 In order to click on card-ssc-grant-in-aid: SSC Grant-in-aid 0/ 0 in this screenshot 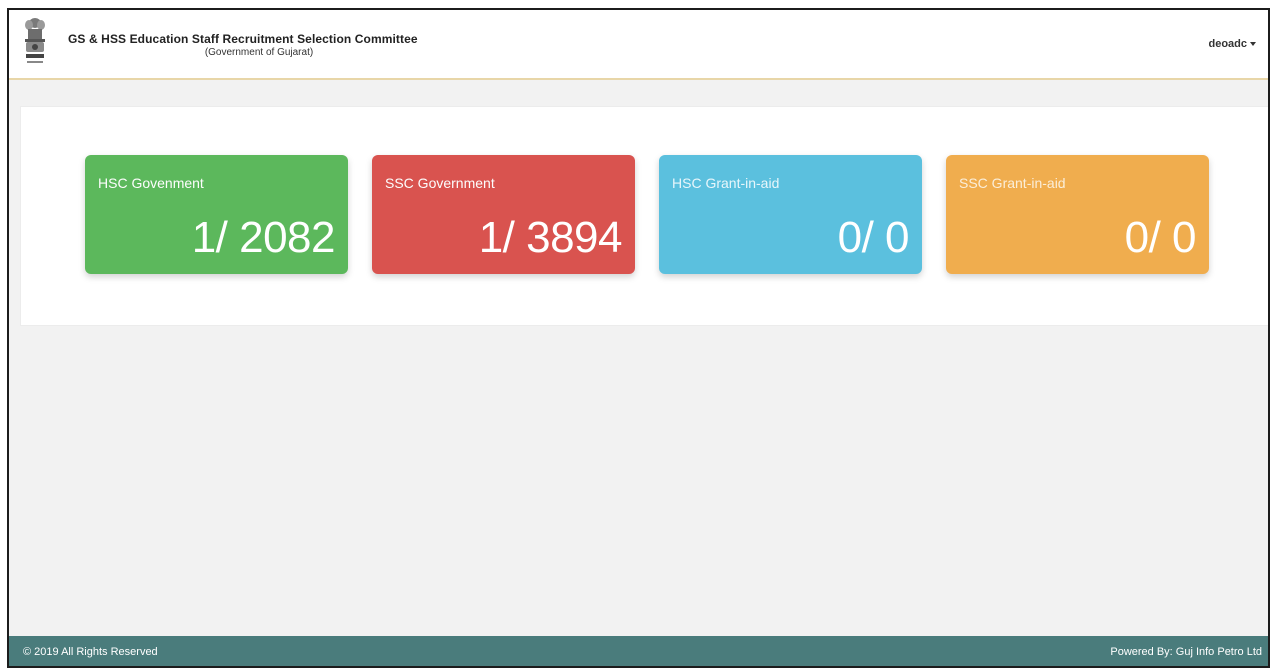, I will do `click(1077, 214)`.